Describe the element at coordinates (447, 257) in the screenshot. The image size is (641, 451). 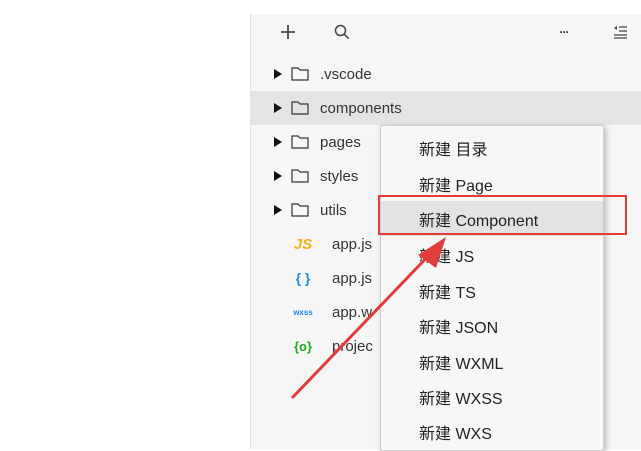
I see `menu-item-label: 新建 JS` at that location.